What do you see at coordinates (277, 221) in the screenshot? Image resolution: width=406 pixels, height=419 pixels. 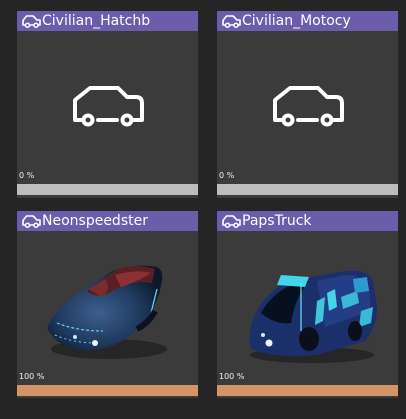 I see `asset-name: PapsTruck` at bounding box center [277, 221].